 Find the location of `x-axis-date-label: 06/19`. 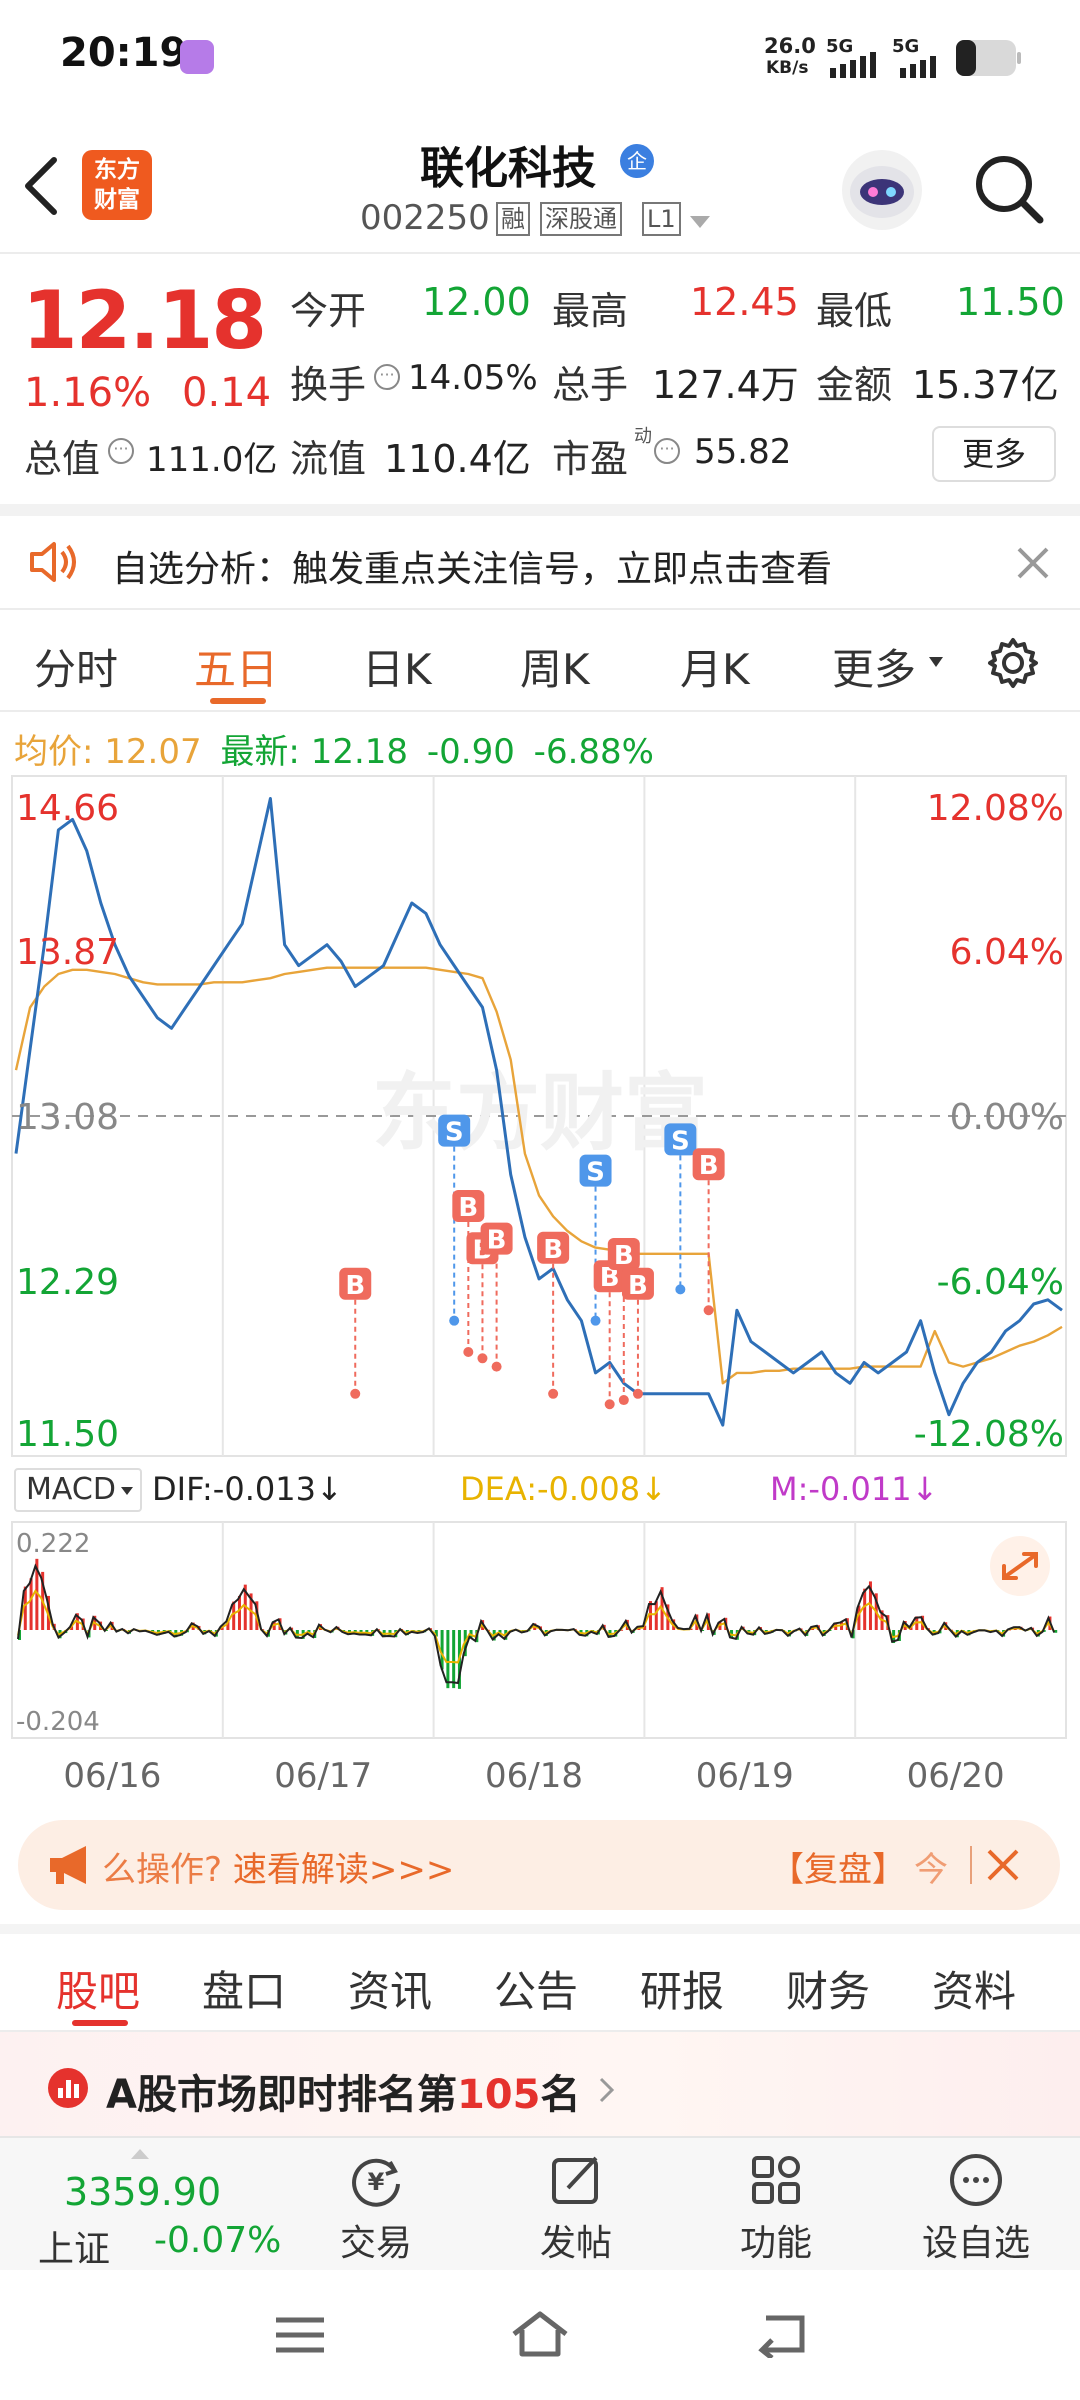

x-axis-date-label: 06/19 is located at coordinates (744, 1776).